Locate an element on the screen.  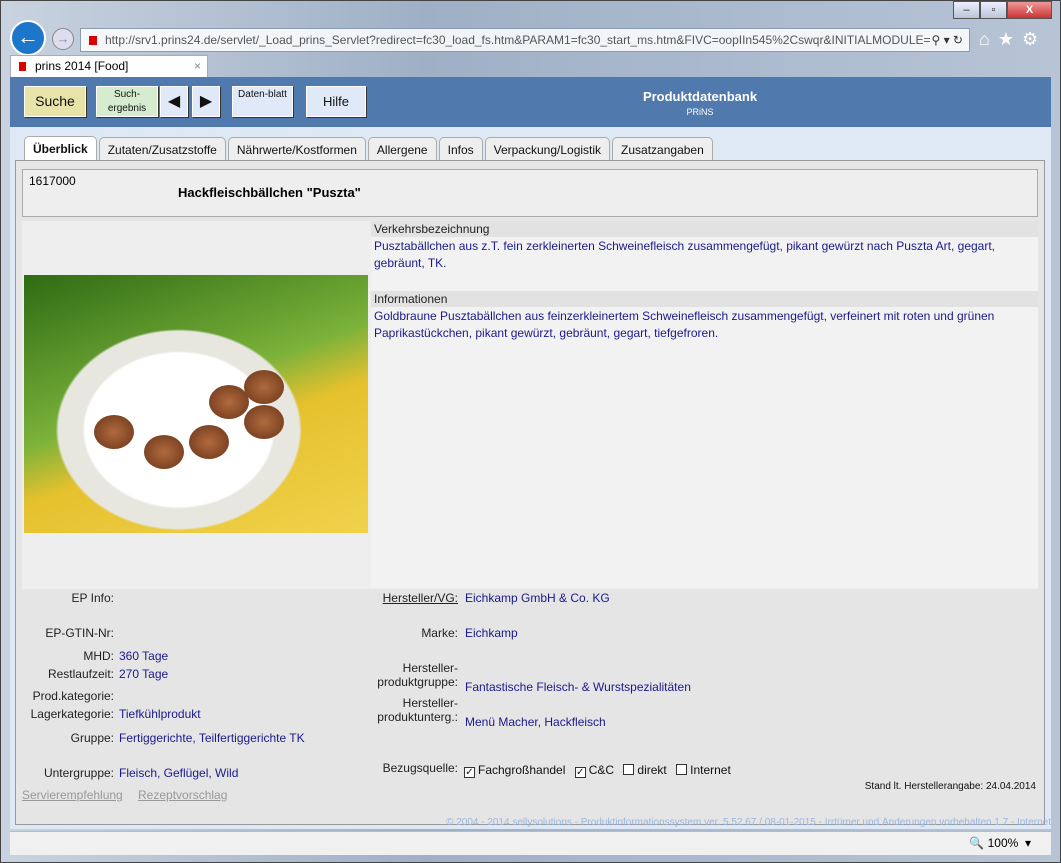
datenblatt-button: Daten-blatt is located at coordinates (262, 101).